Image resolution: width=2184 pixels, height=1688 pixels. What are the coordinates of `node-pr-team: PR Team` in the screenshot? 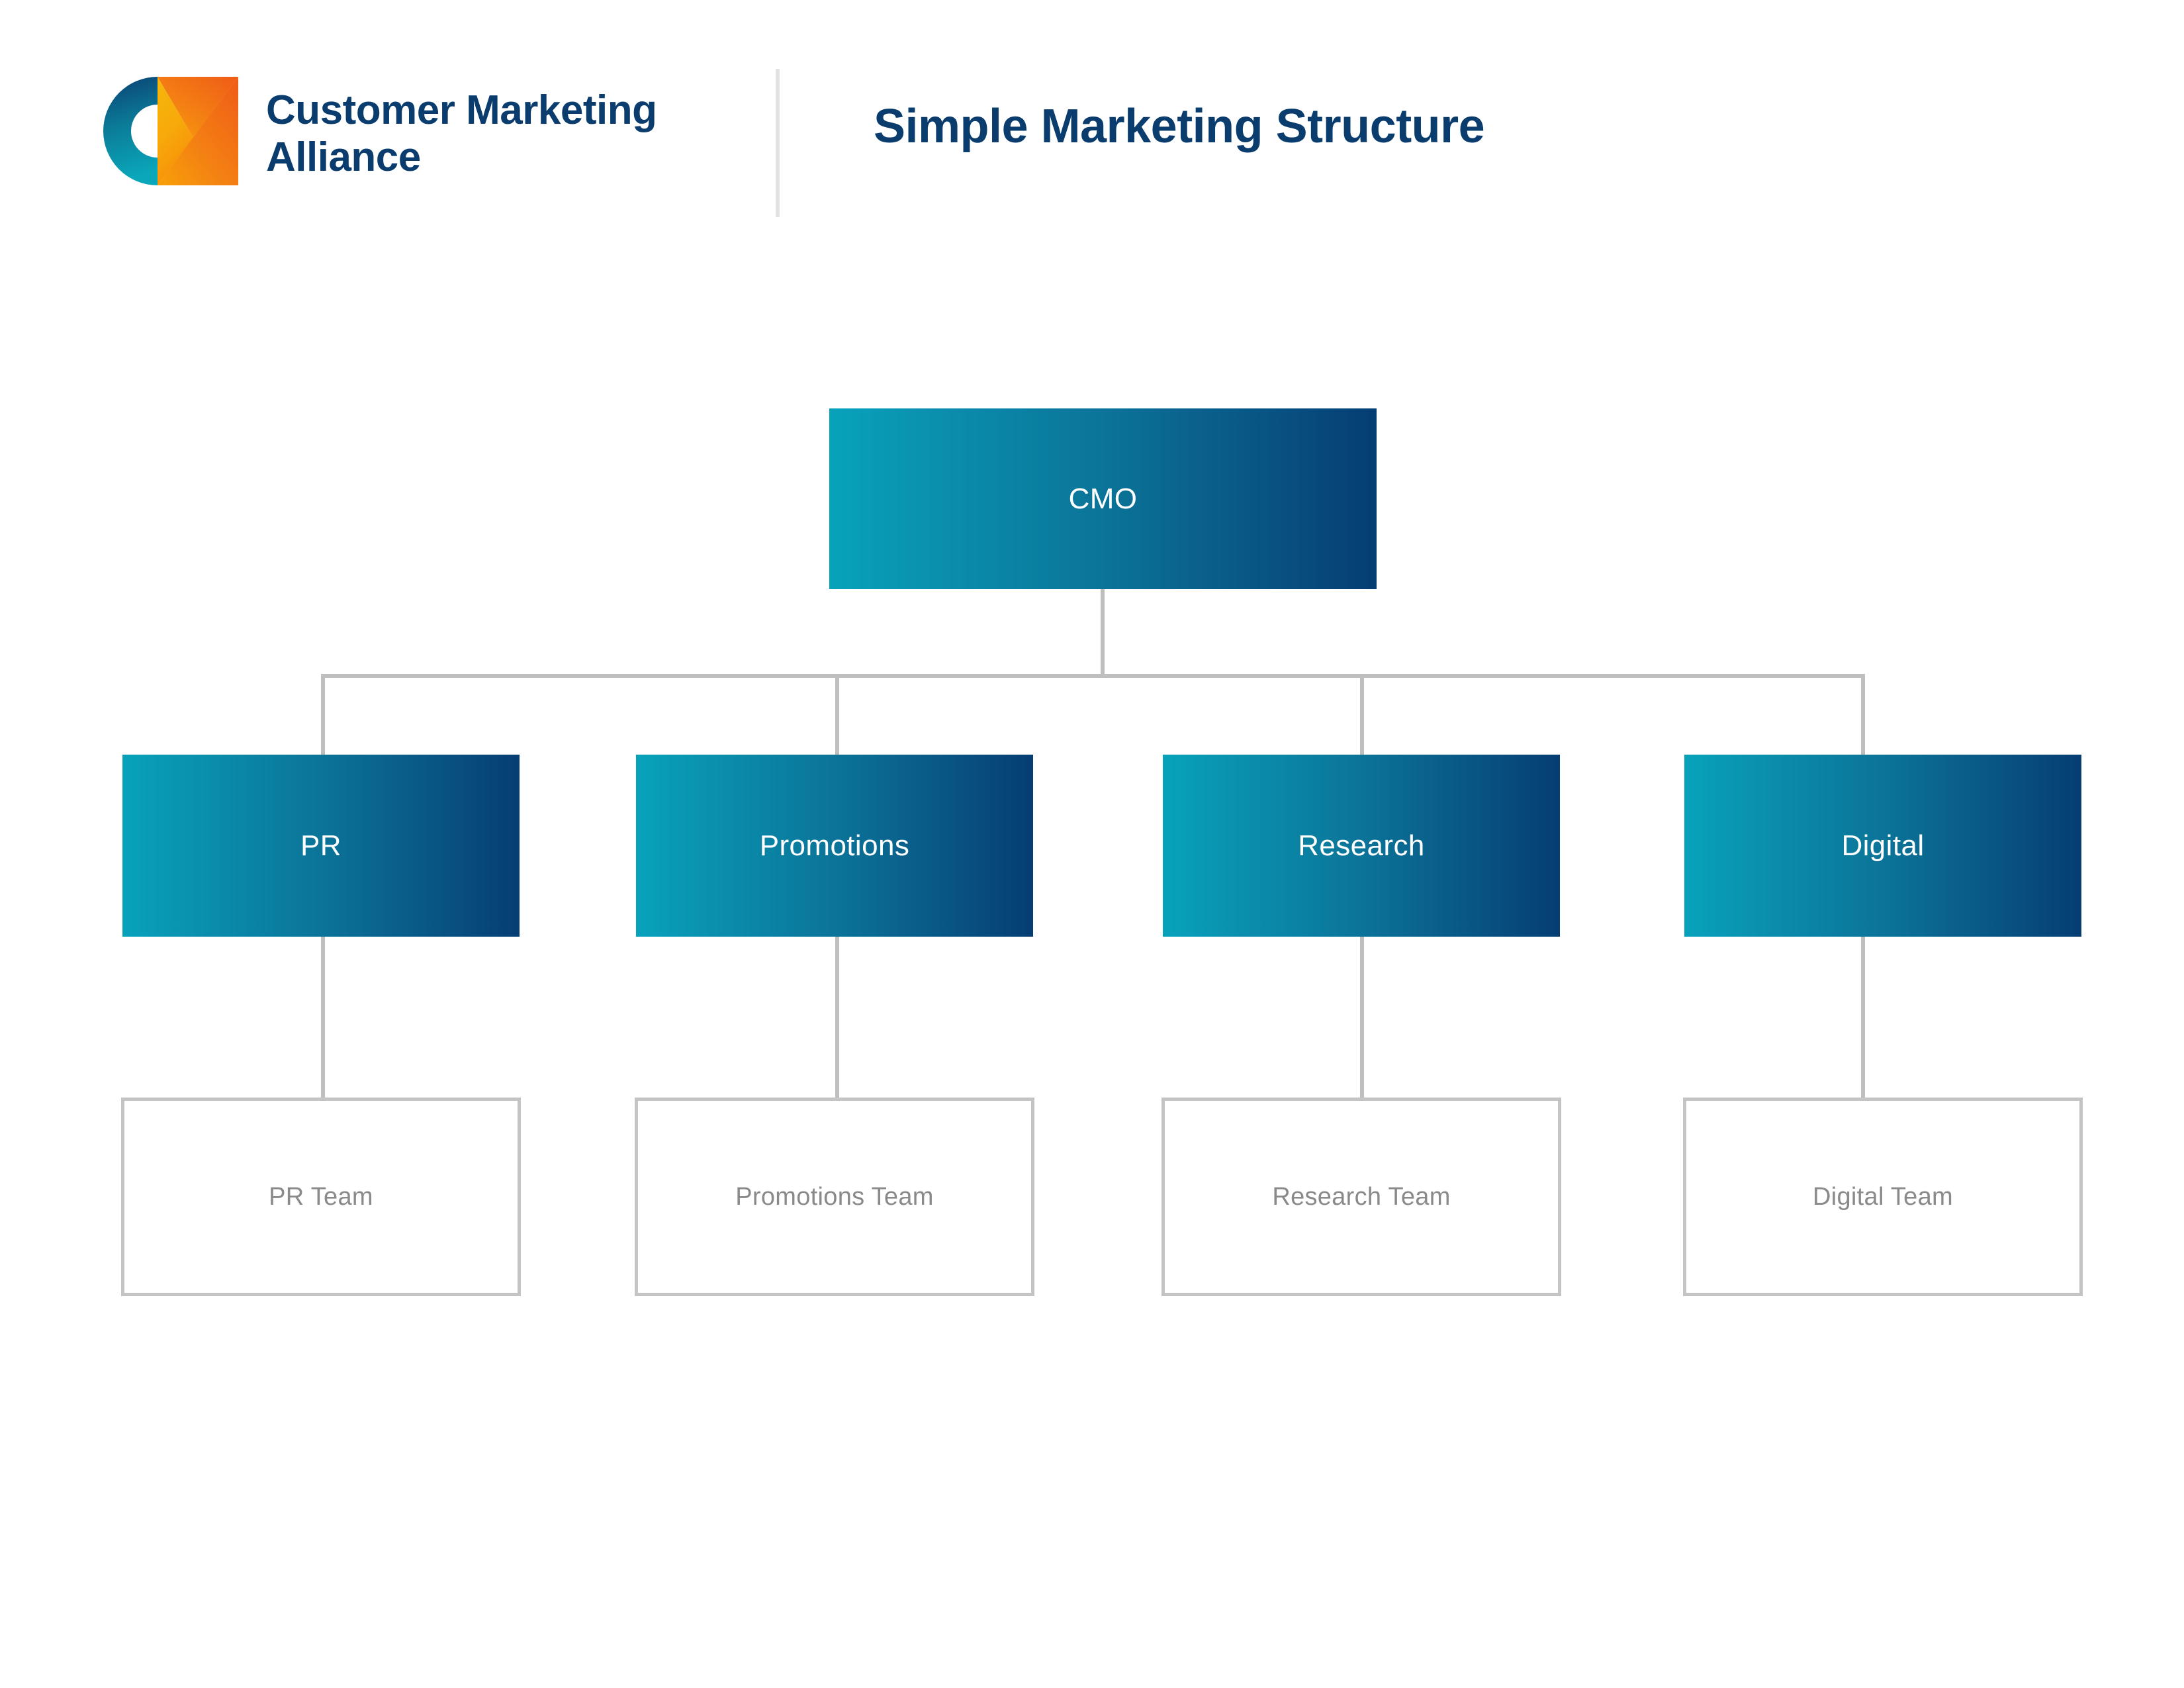 It's located at (321, 1197).